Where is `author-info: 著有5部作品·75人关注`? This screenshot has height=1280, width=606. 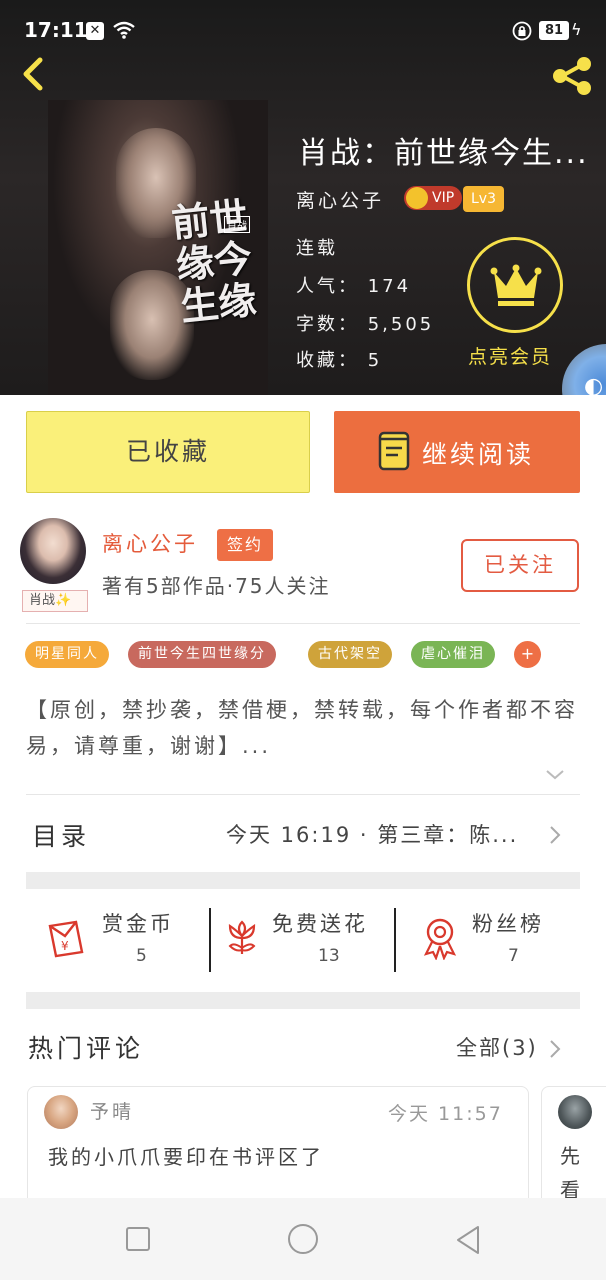 author-info: 著有5部作品·75人关注 is located at coordinates (216, 586).